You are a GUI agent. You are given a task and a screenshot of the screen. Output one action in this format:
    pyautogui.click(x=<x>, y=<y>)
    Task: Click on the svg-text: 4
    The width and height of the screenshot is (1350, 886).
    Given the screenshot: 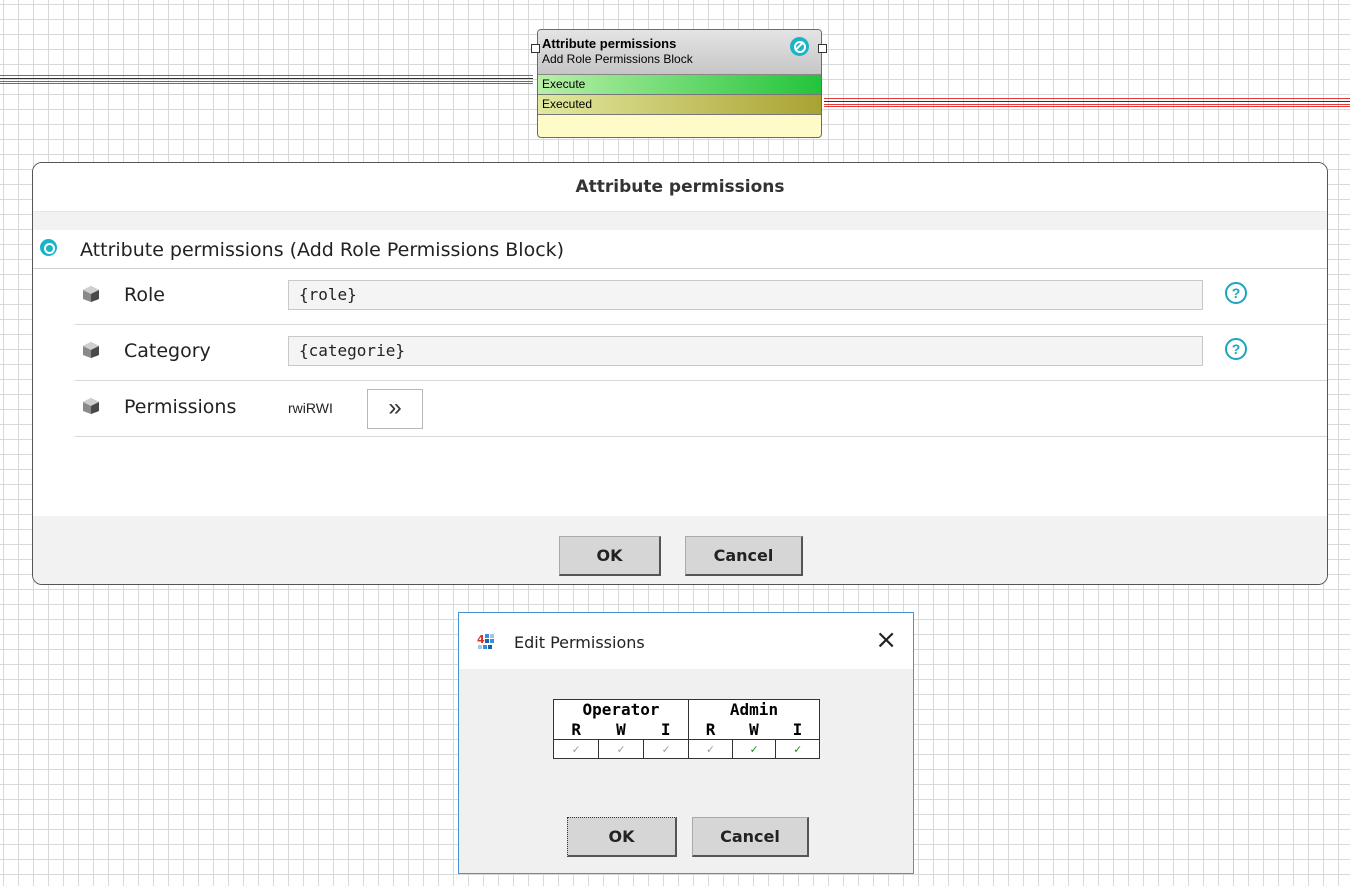 What is the action you would take?
    pyautogui.click(x=481, y=639)
    